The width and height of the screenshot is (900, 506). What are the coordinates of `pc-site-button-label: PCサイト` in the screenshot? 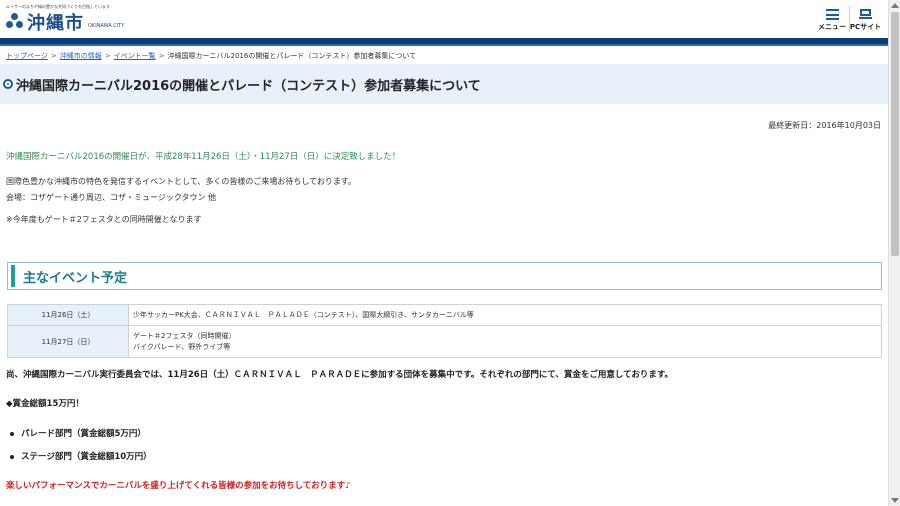 It's located at (865, 27).